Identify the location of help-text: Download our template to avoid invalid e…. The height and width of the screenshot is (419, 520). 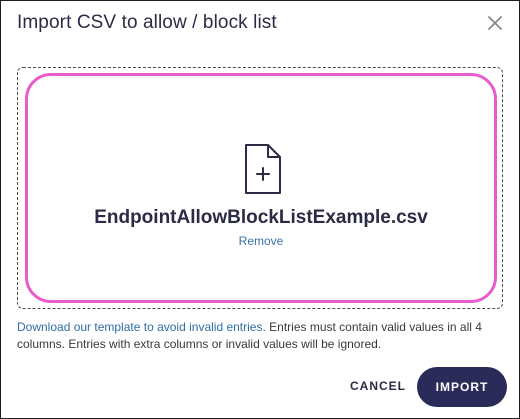
(262, 336).